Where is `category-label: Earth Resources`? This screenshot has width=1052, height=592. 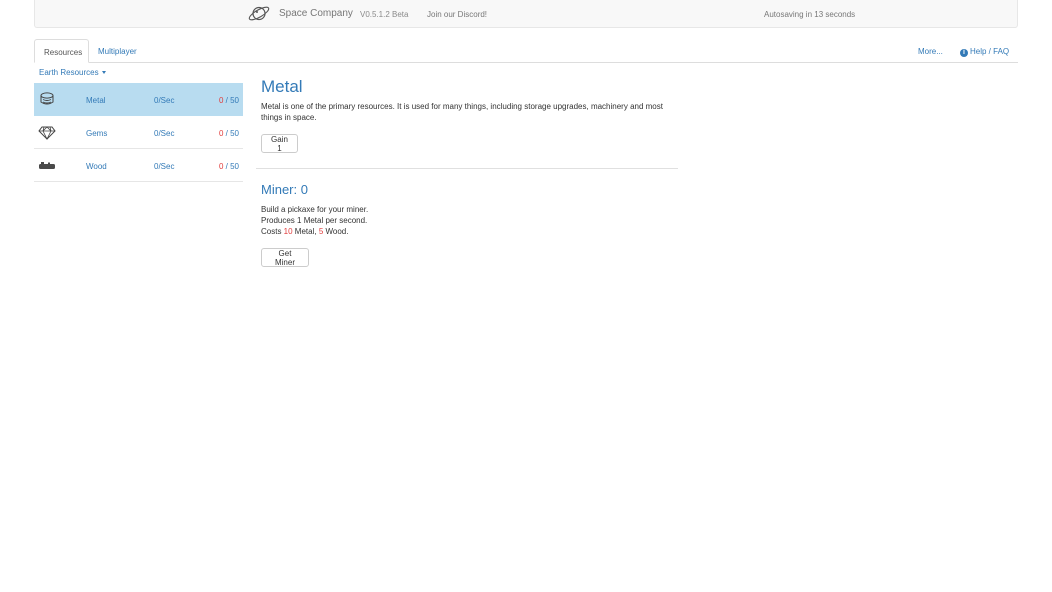 category-label: Earth Resources is located at coordinates (69, 72).